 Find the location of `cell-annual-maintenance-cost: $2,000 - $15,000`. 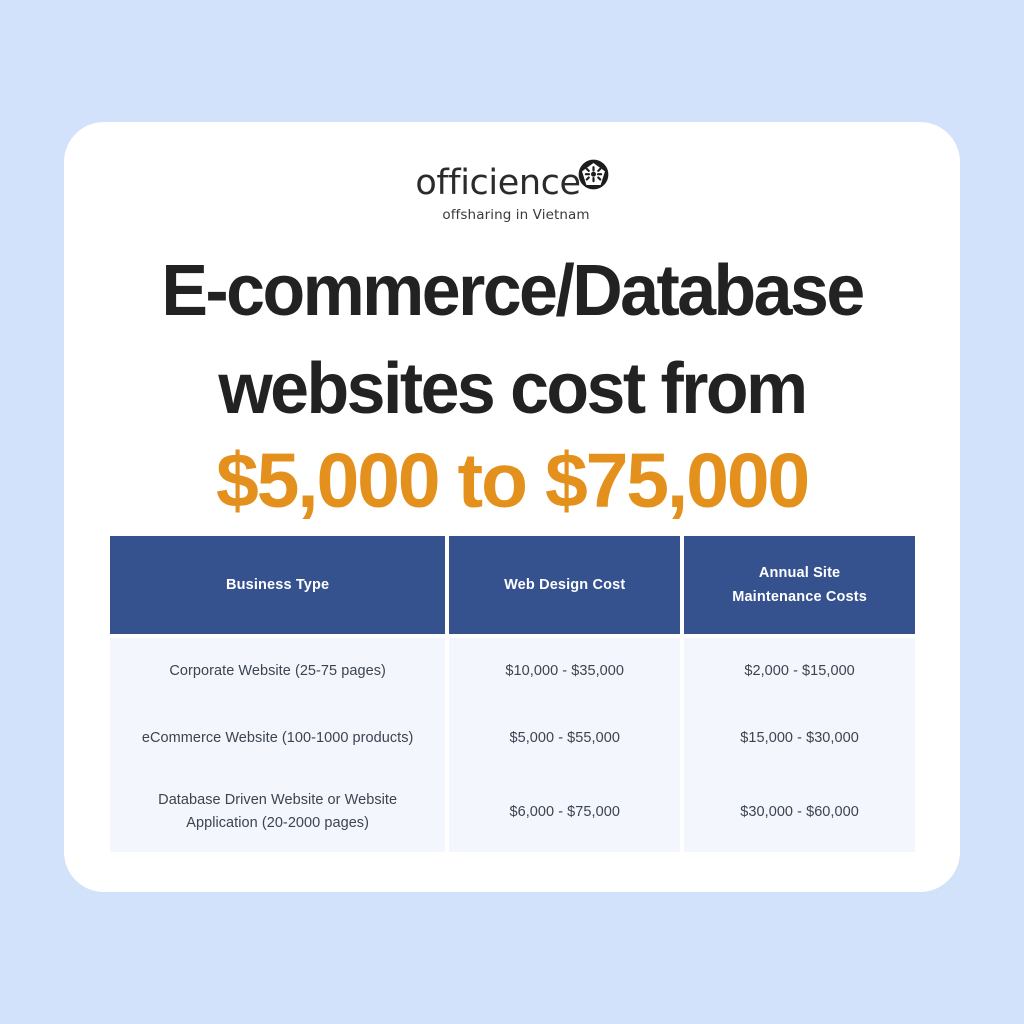

cell-annual-maintenance-cost: $2,000 - $15,000 is located at coordinates (799, 671).